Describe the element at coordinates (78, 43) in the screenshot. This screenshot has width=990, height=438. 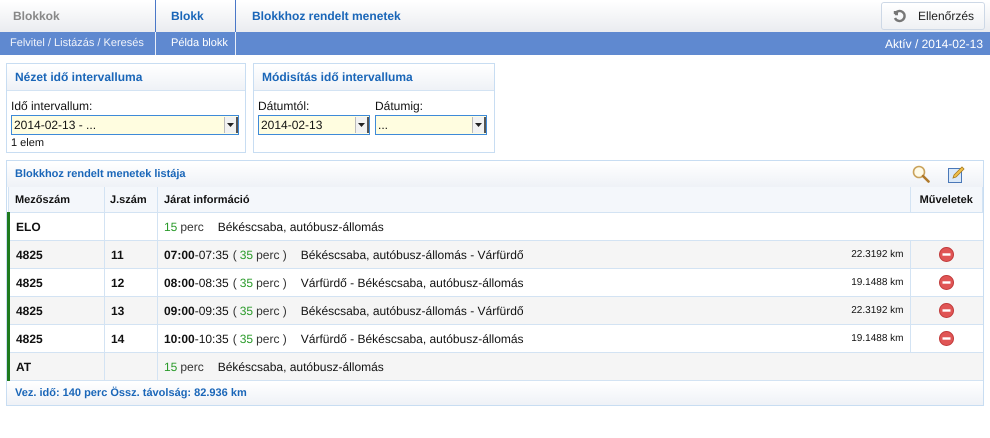
I see `breadcrumb-sublink: Felvitel / Listázás / Keresés` at that location.